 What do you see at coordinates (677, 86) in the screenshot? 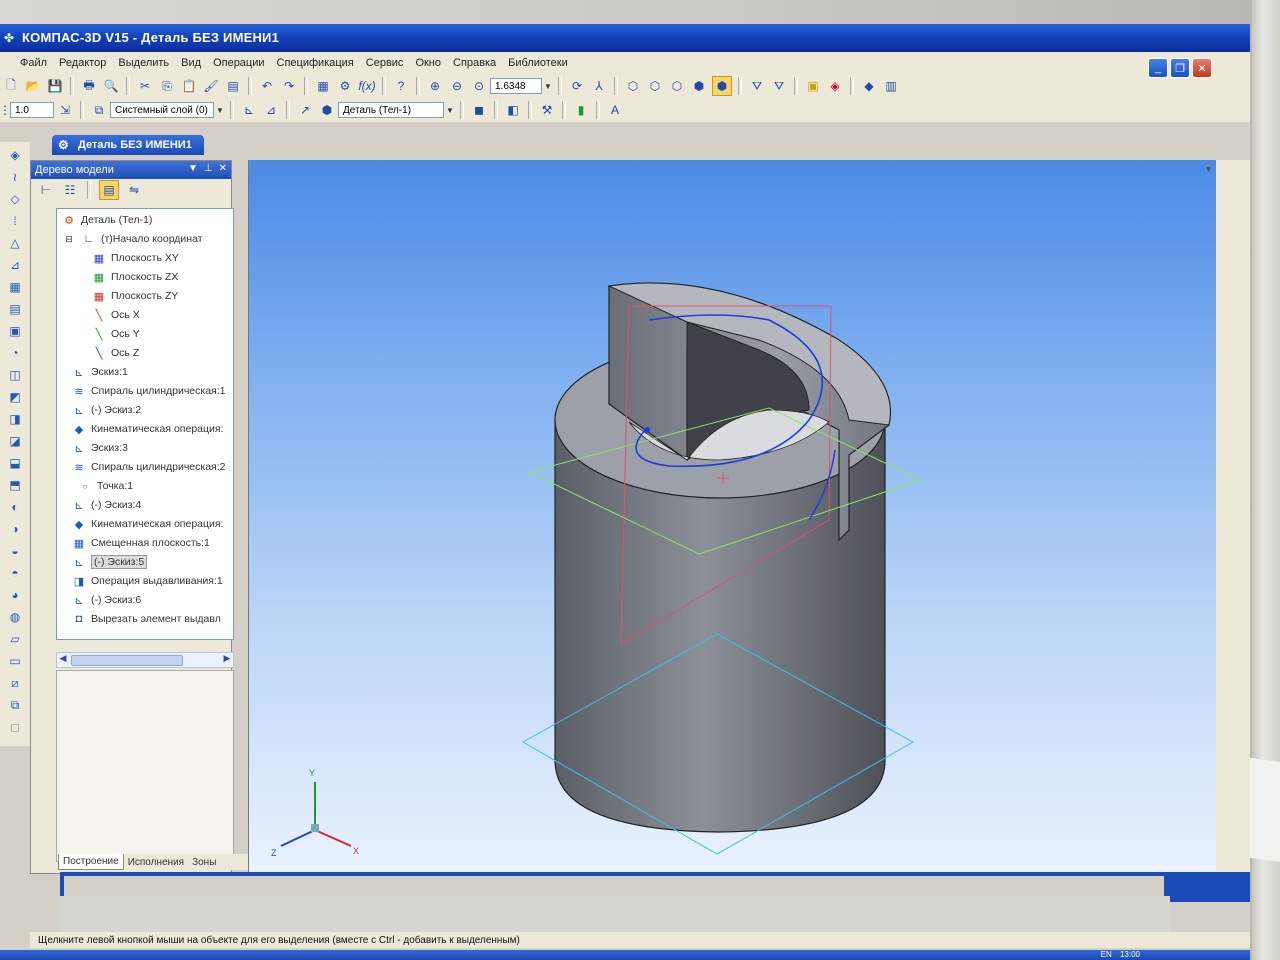
I see `hidden-thin-icon: ⬡` at bounding box center [677, 86].